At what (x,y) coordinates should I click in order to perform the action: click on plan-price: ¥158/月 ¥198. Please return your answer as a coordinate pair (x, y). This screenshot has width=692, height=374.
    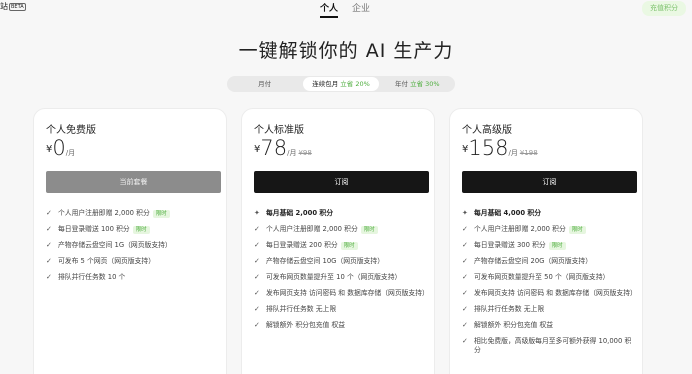
    Looking at the image, I should click on (500, 148).